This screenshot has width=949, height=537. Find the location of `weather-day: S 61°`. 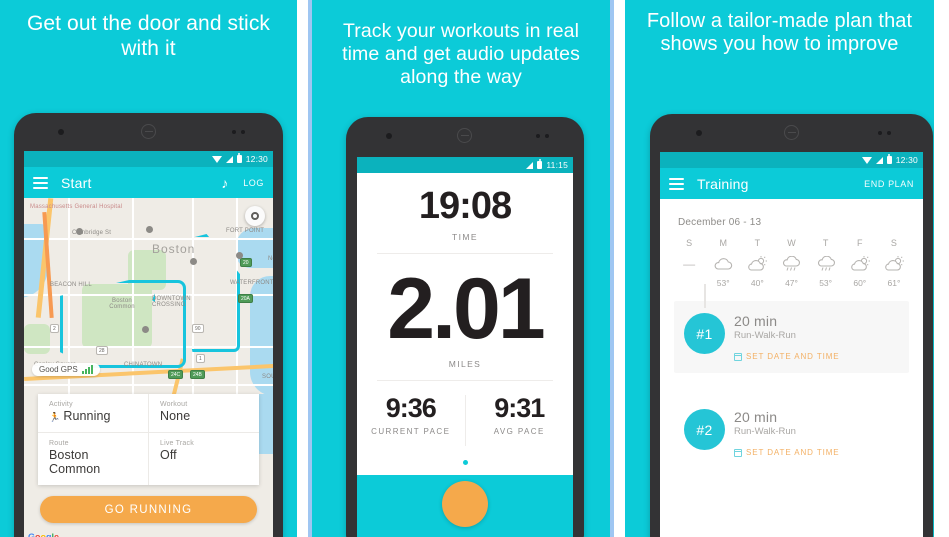

weather-day: S 61° is located at coordinates (894, 263).